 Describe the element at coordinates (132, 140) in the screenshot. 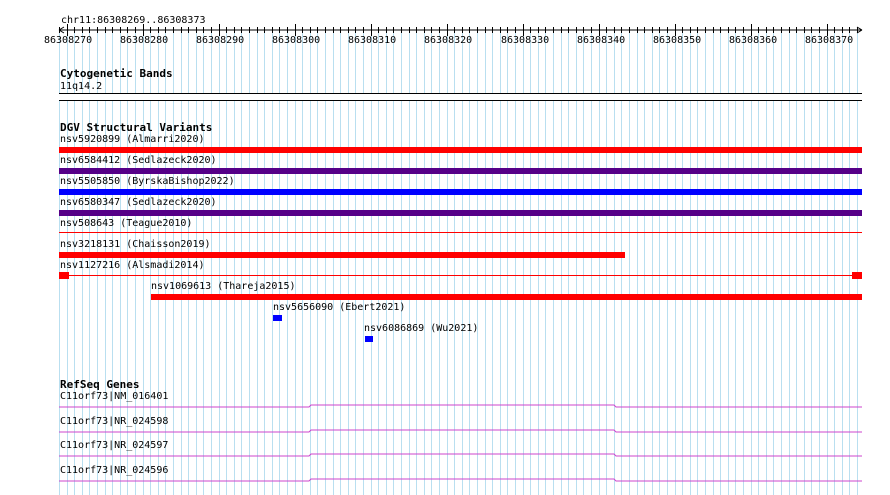

I see `dgv-label-0: nsv5920899 (Almarri2020)` at that location.